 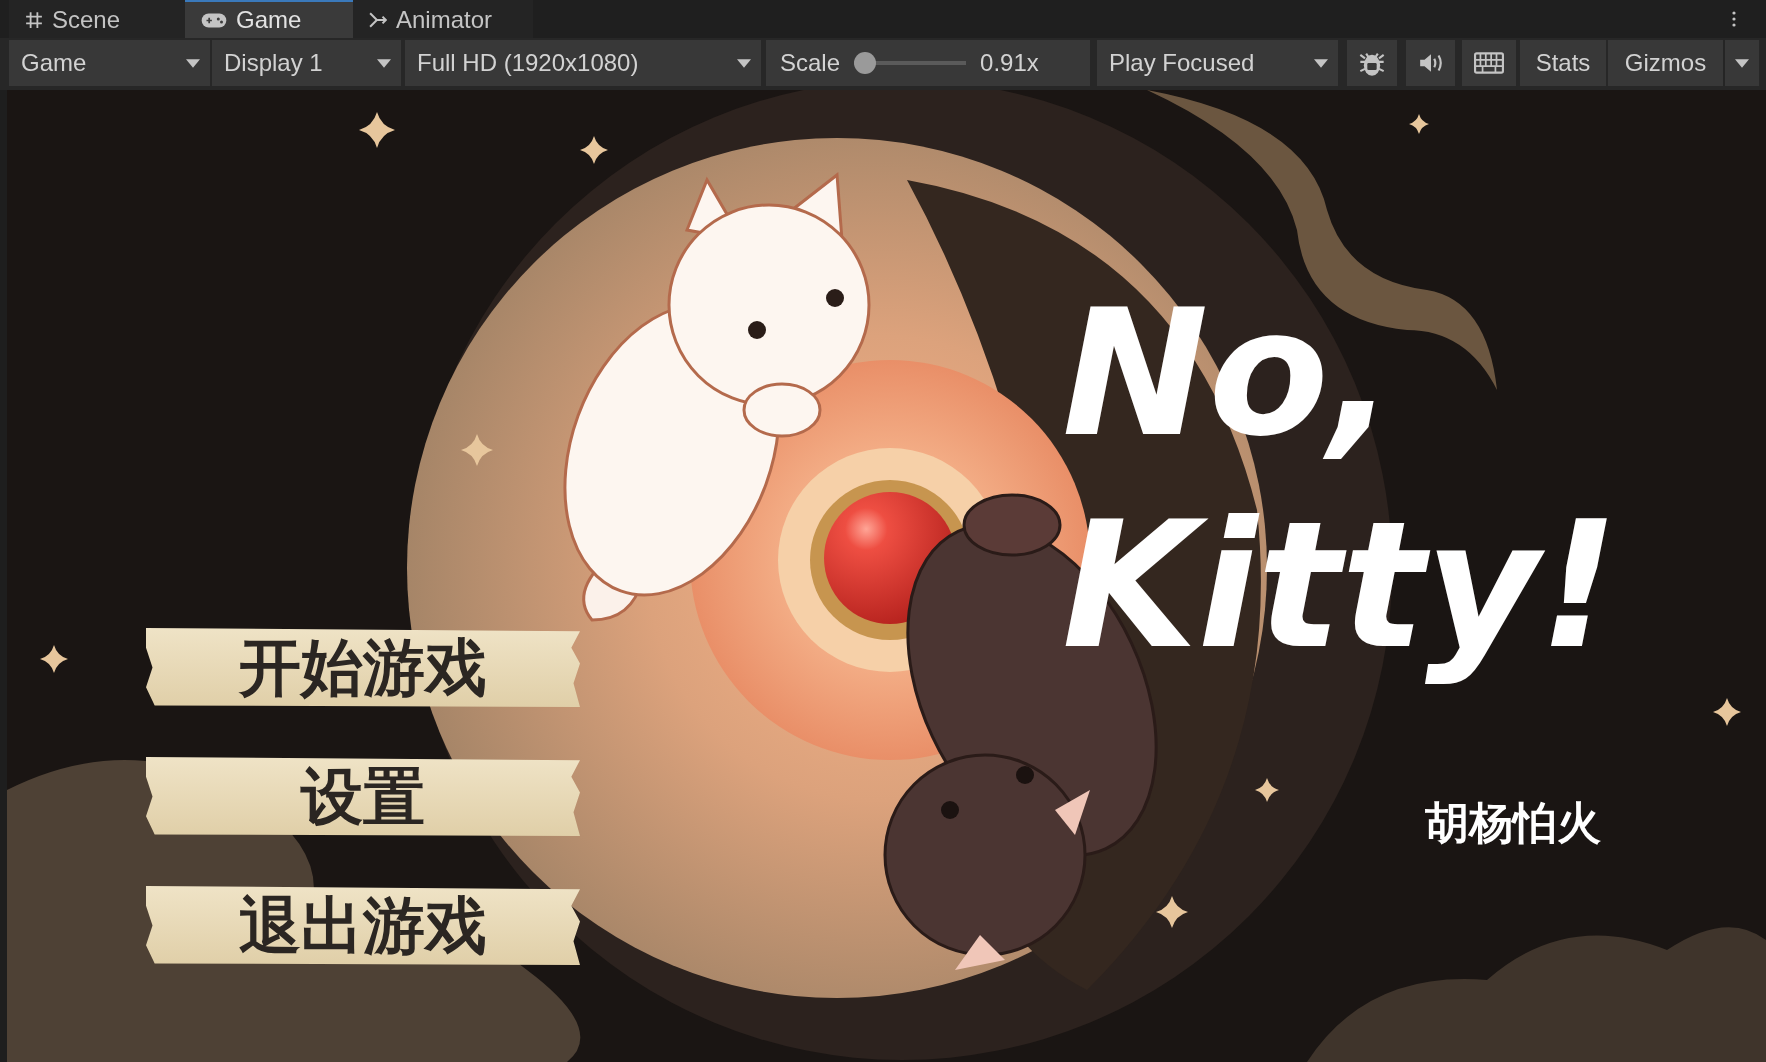 I want to click on tab: Animator, so click(x=443, y=19).